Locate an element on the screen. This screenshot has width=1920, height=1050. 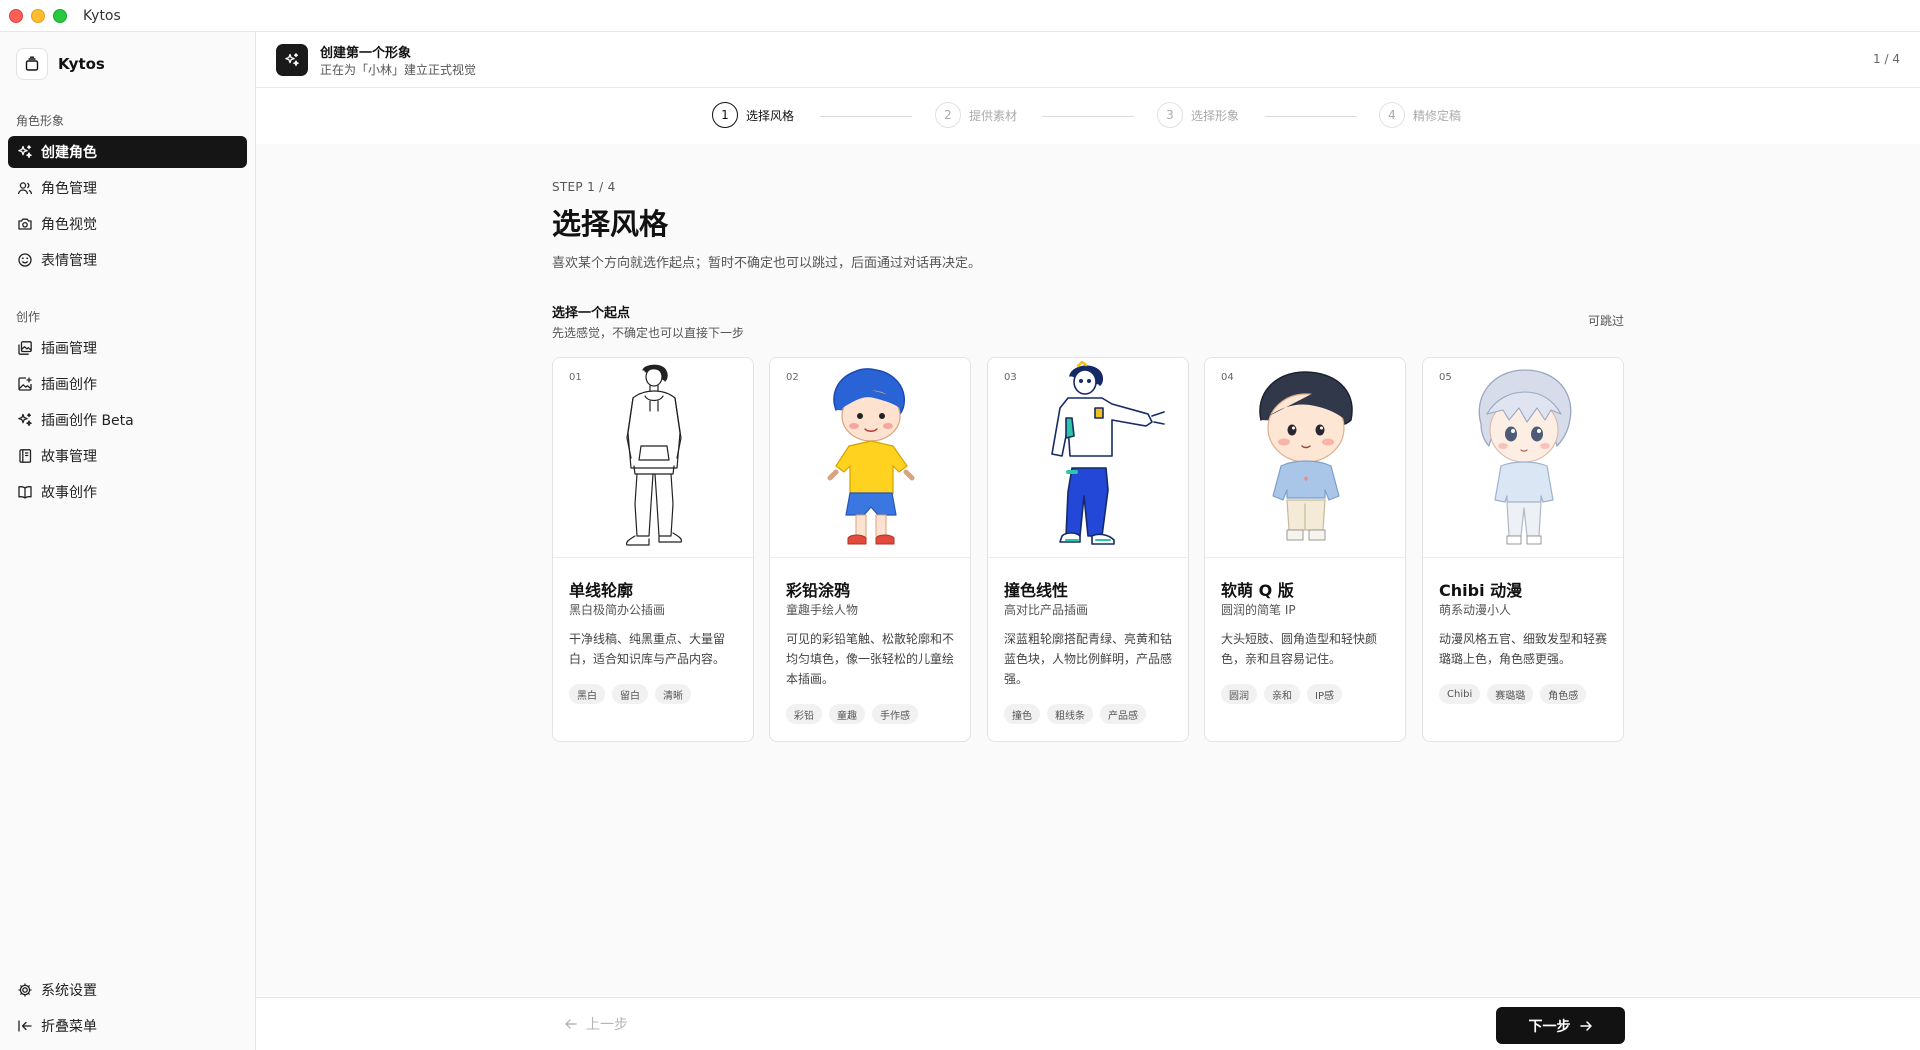
page-header: 创建第一个形象 正在为「小林」建立正式视觉 1 / 4 is located at coordinates (1088, 60).